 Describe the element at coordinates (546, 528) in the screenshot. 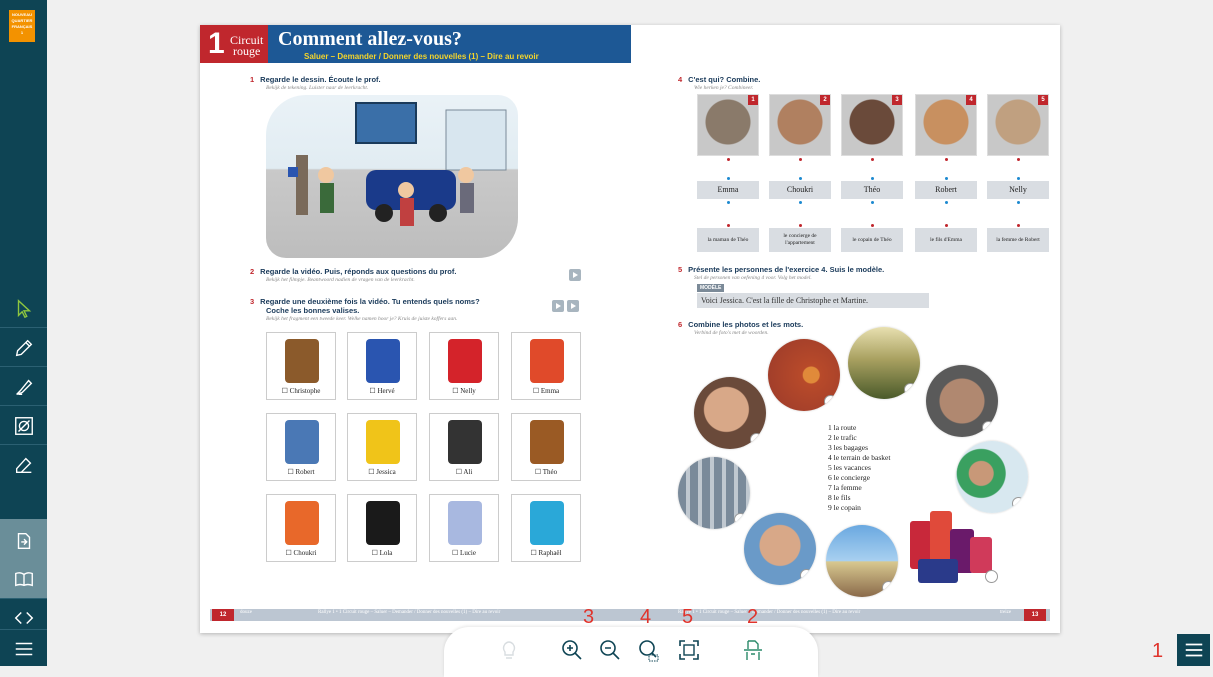

I see `suitcase-card: ☐ Raphaël` at that location.